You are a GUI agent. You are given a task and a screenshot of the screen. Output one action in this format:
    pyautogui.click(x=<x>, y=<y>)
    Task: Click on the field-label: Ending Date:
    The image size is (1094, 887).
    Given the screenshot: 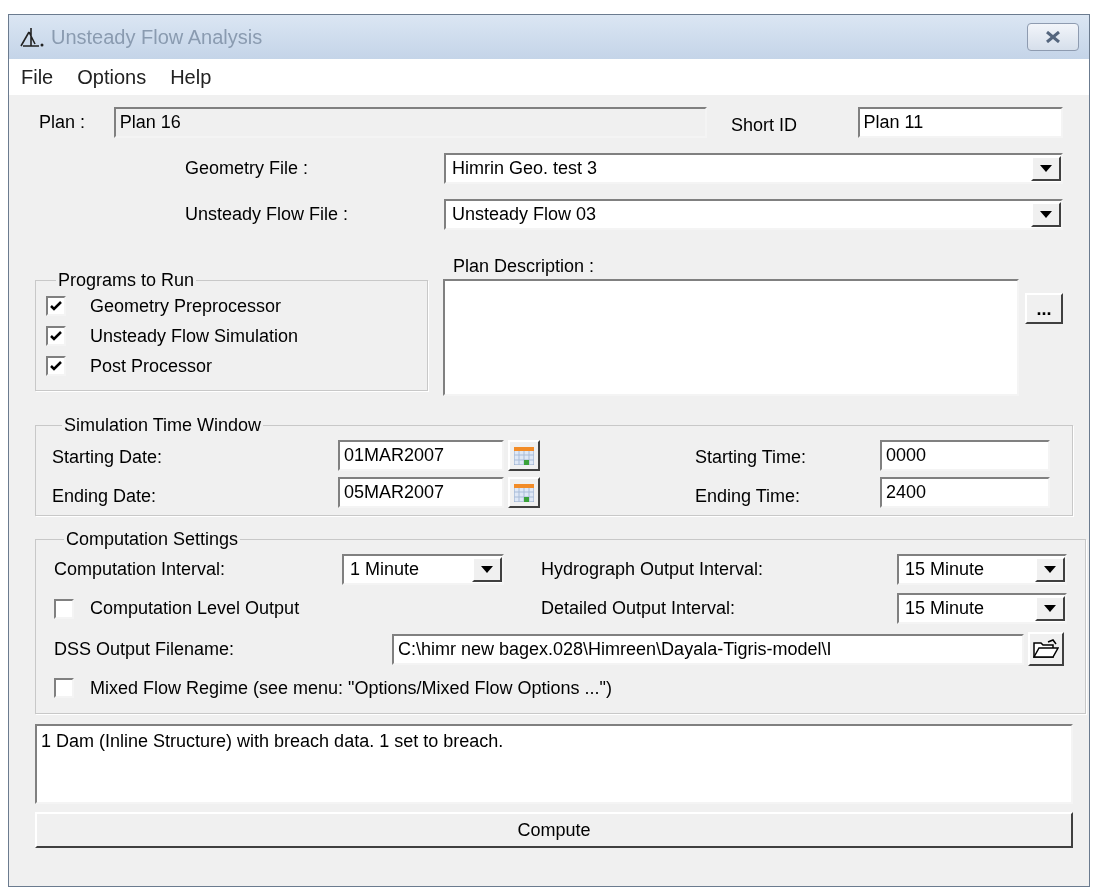 What is the action you would take?
    pyautogui.click(x=105, y=496)
    